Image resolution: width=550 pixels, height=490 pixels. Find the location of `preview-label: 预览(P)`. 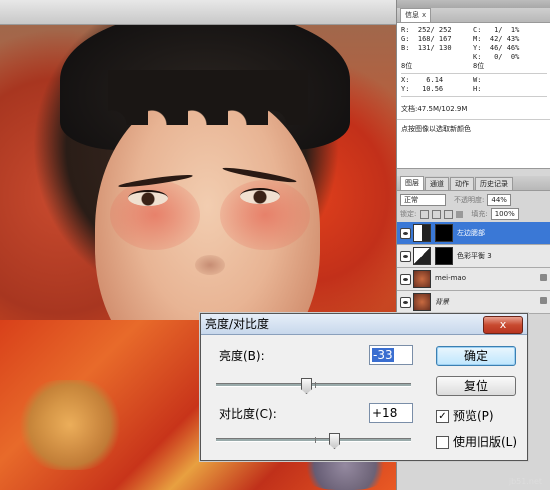

preview-label: 预览(P) is located at coordinates (473, 415).